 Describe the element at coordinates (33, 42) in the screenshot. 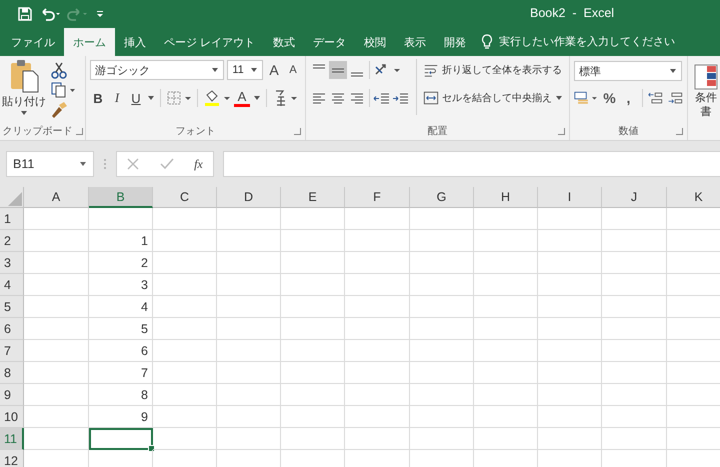

I see `ribbon-tab: ファイル` at that location.